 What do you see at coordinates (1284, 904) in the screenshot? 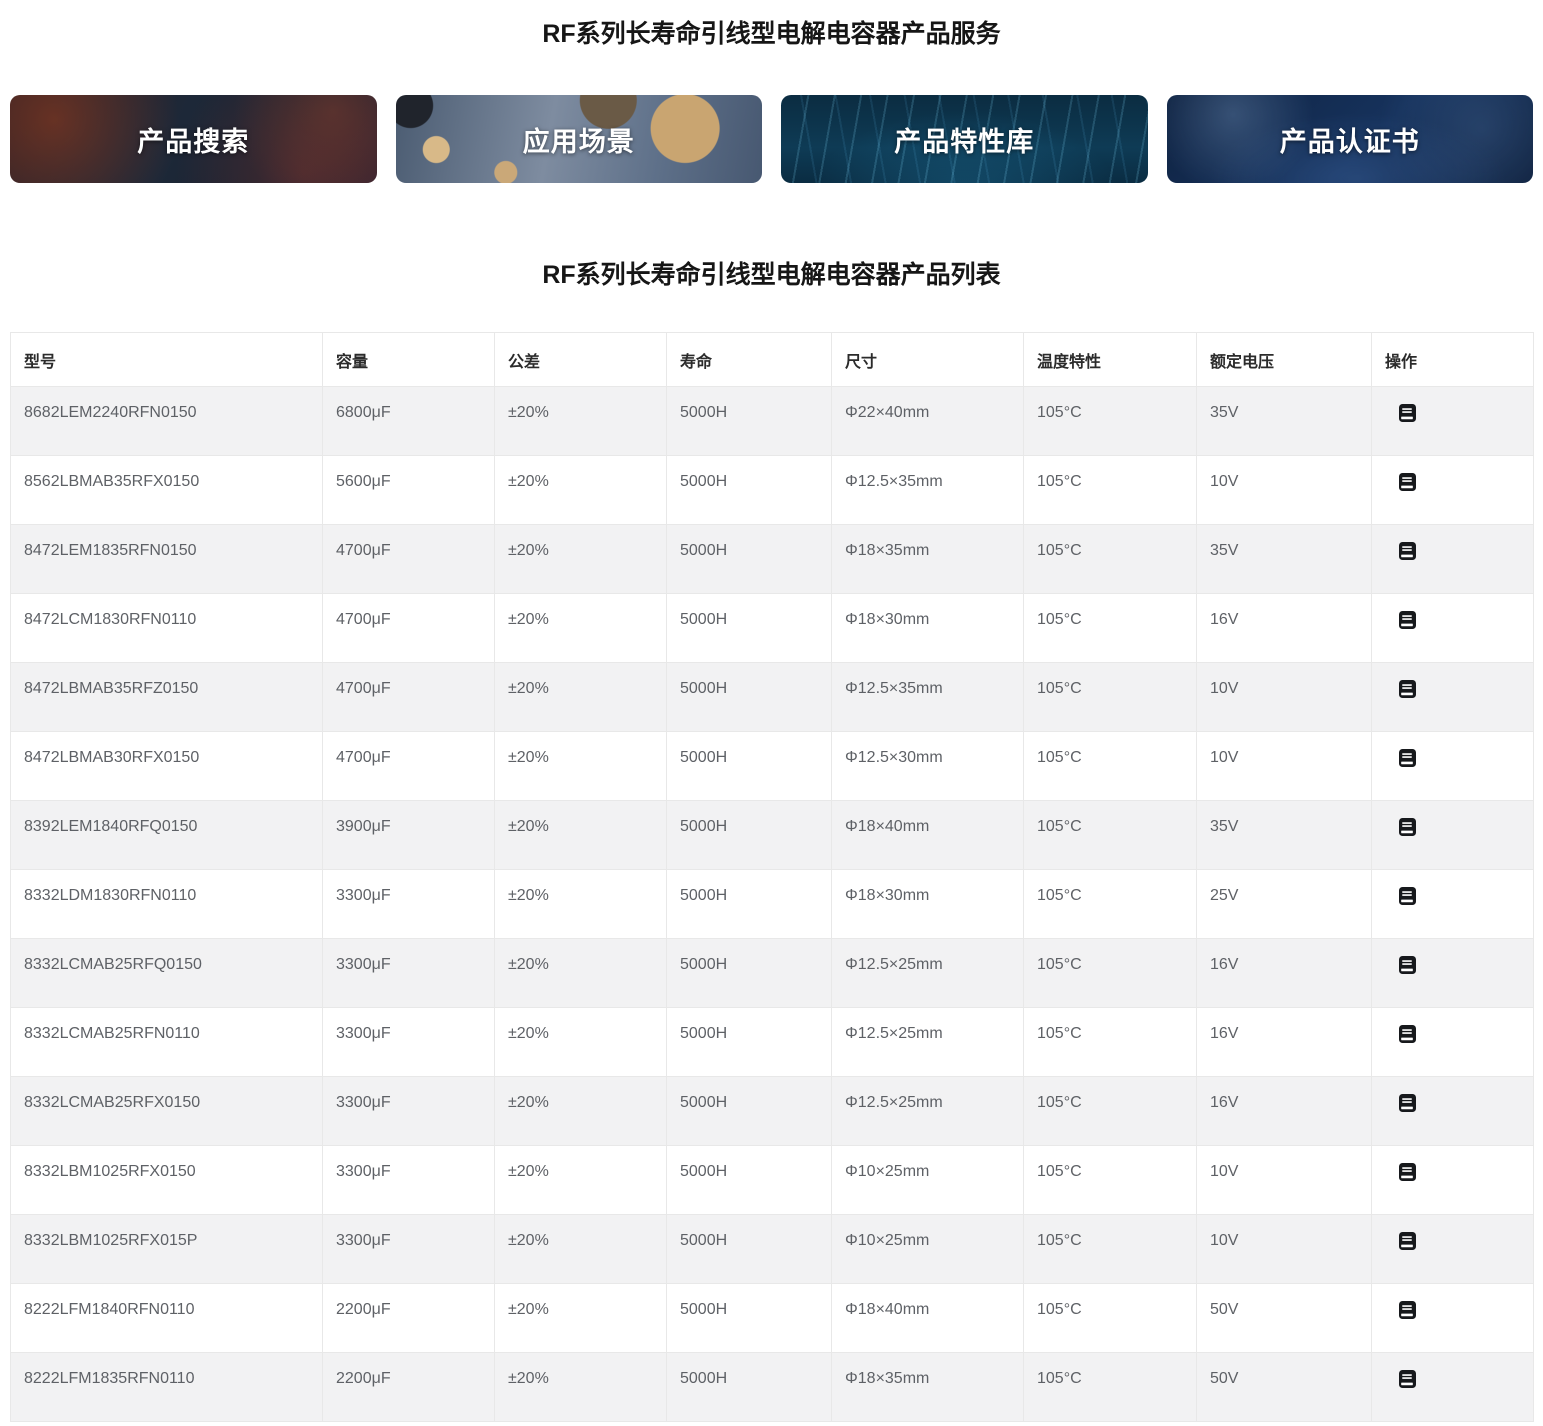
I see `cell-voltage: 25V` at bounding box center [1284, 904].